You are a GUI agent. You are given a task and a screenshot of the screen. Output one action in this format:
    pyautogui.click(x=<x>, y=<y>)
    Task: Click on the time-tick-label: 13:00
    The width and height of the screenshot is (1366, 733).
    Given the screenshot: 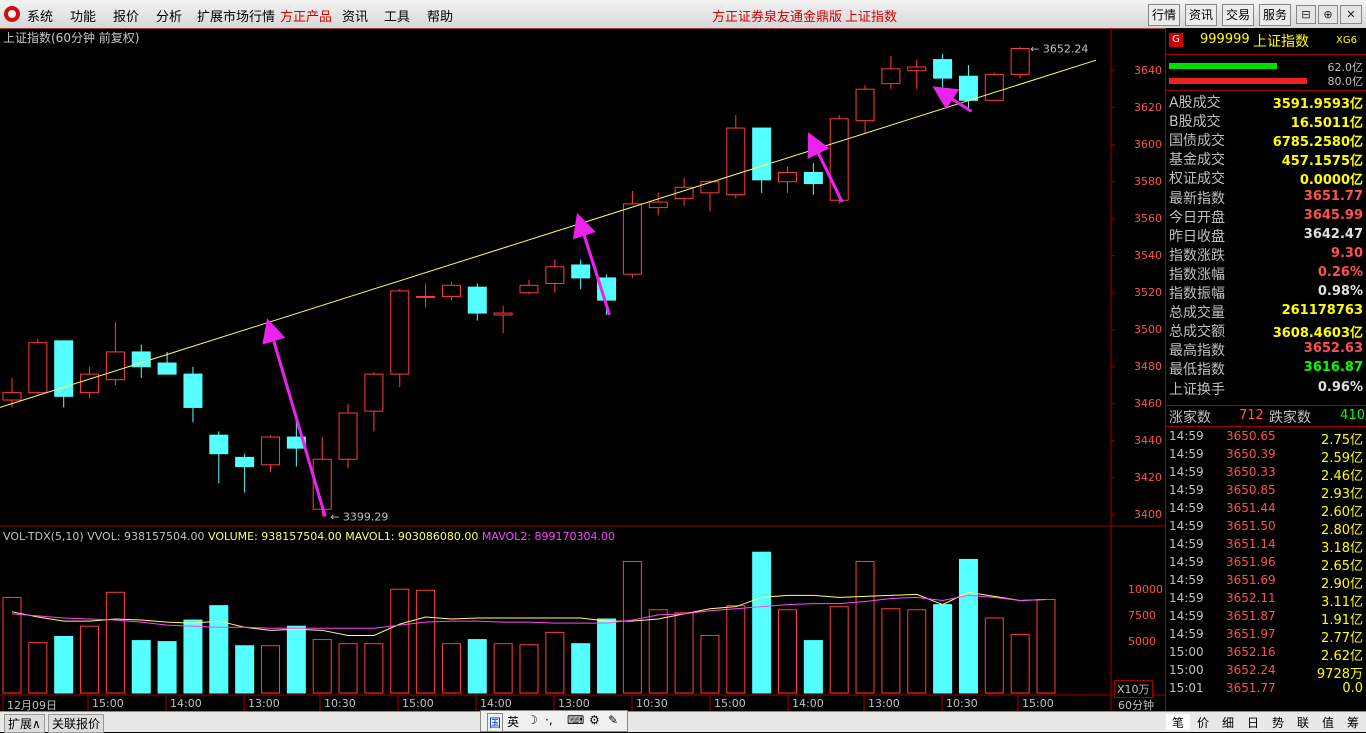 What is the action you would take?
    pyautogui.click(x=574, y=703)
    